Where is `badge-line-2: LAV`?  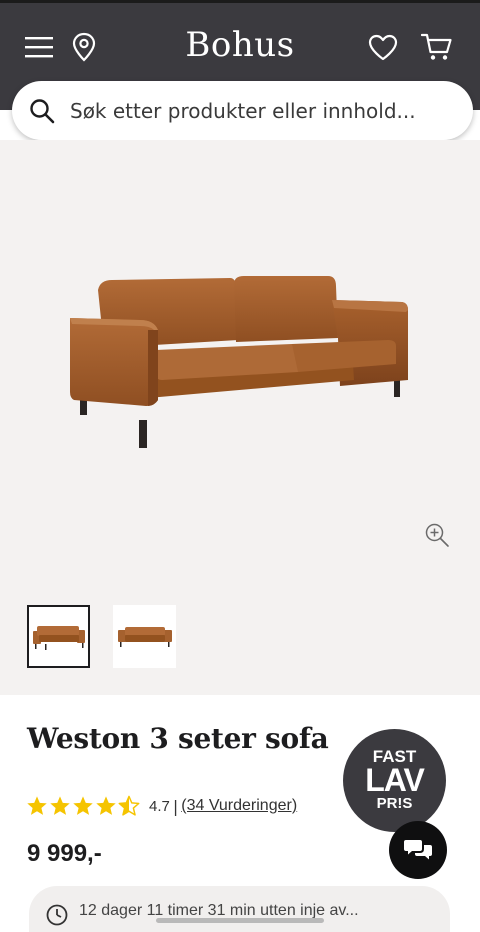 badge-line-2: LAV is located at coordinates (395, 780).